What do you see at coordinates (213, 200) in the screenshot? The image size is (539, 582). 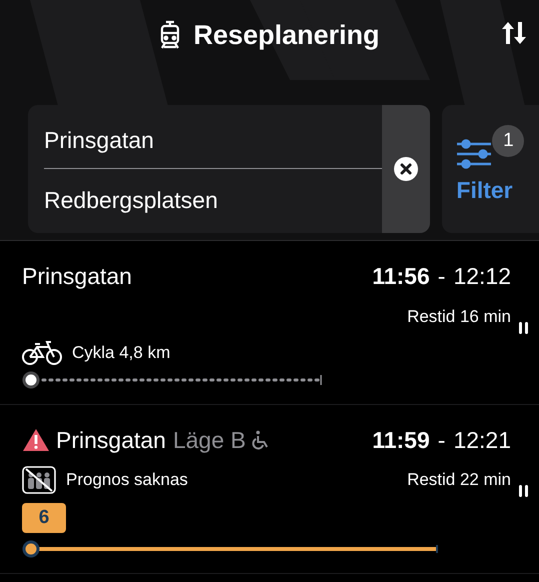 I see `to-field: Redbergsplatsen` at bounding box center [213, 200].